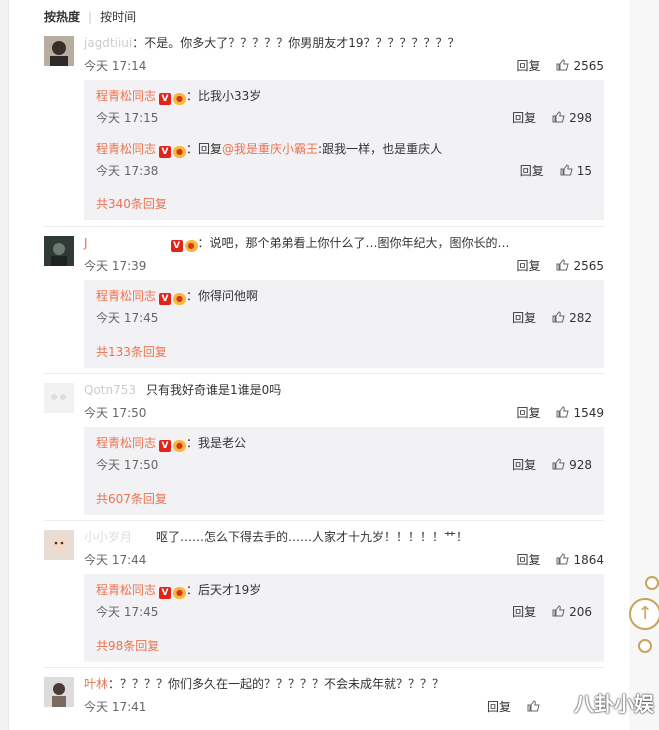 Image resolution: width=659 pixels, height=730 pixels. I want to click on back-to-top-button: ↑, so click(644, 614).